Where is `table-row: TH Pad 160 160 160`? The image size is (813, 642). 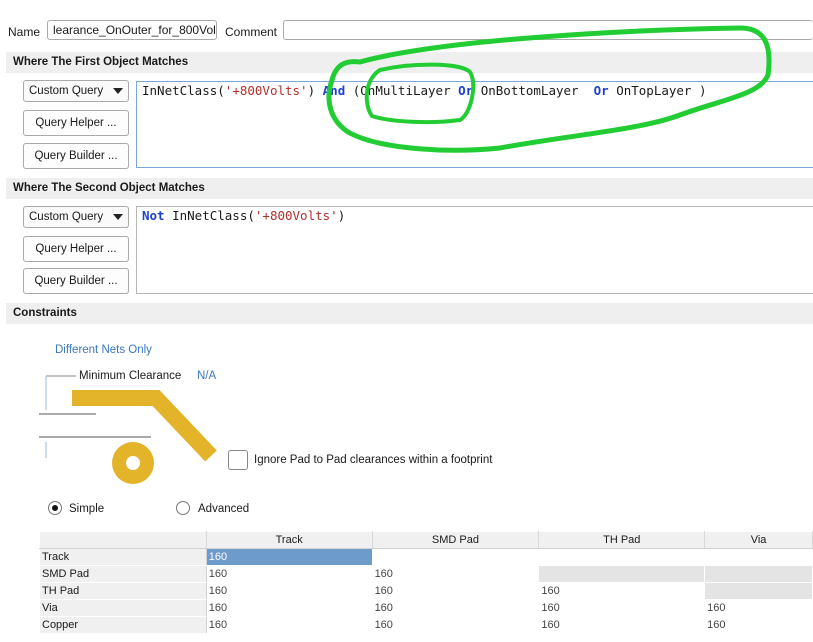
table-row: TH Pad 160 160 160 is located at coordinates (426, 591).